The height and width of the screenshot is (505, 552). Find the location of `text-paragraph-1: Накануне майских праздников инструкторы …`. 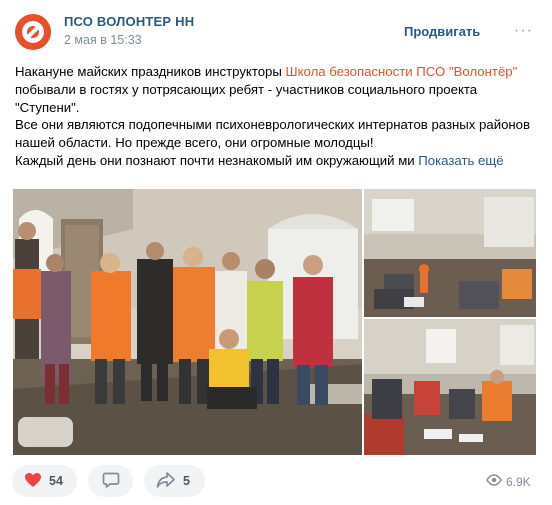

text-paragraph-1: Накануне майских праздников инструкторы … is located at coordinates (277, 89).